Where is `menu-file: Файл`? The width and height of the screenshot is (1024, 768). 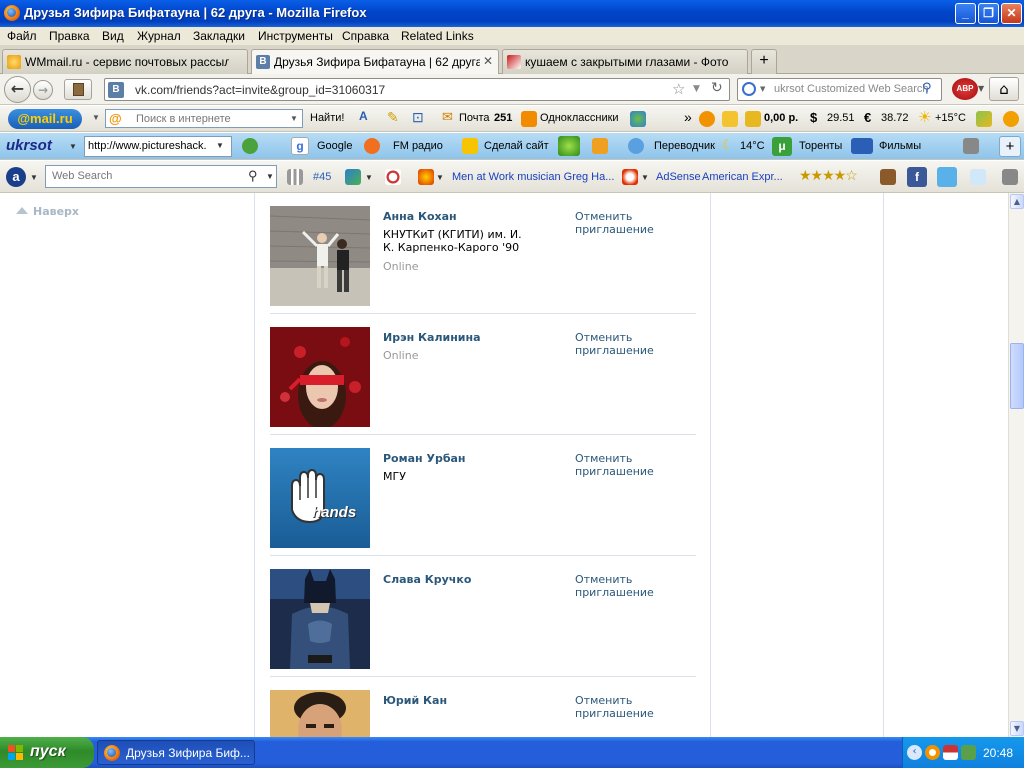
menu-file: Файл is located at coordinates (22, 36).